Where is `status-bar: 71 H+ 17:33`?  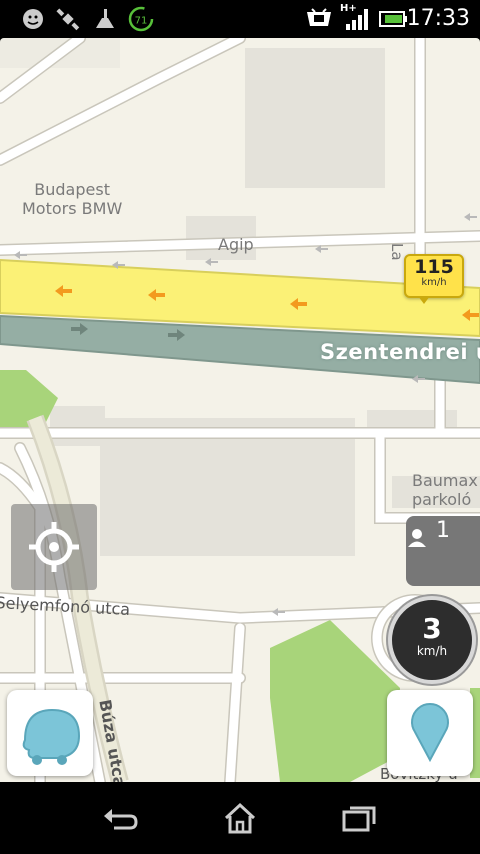 status-bar: 71 H+ 17:33 is located at coordinates (240, 19).